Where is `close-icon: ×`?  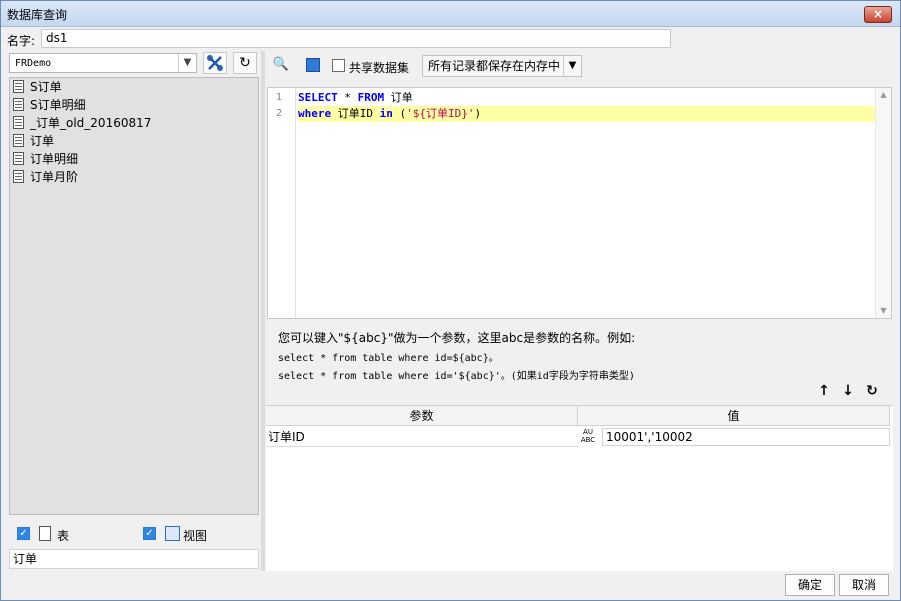
close-icon: × is located at coordinates (878, 14).